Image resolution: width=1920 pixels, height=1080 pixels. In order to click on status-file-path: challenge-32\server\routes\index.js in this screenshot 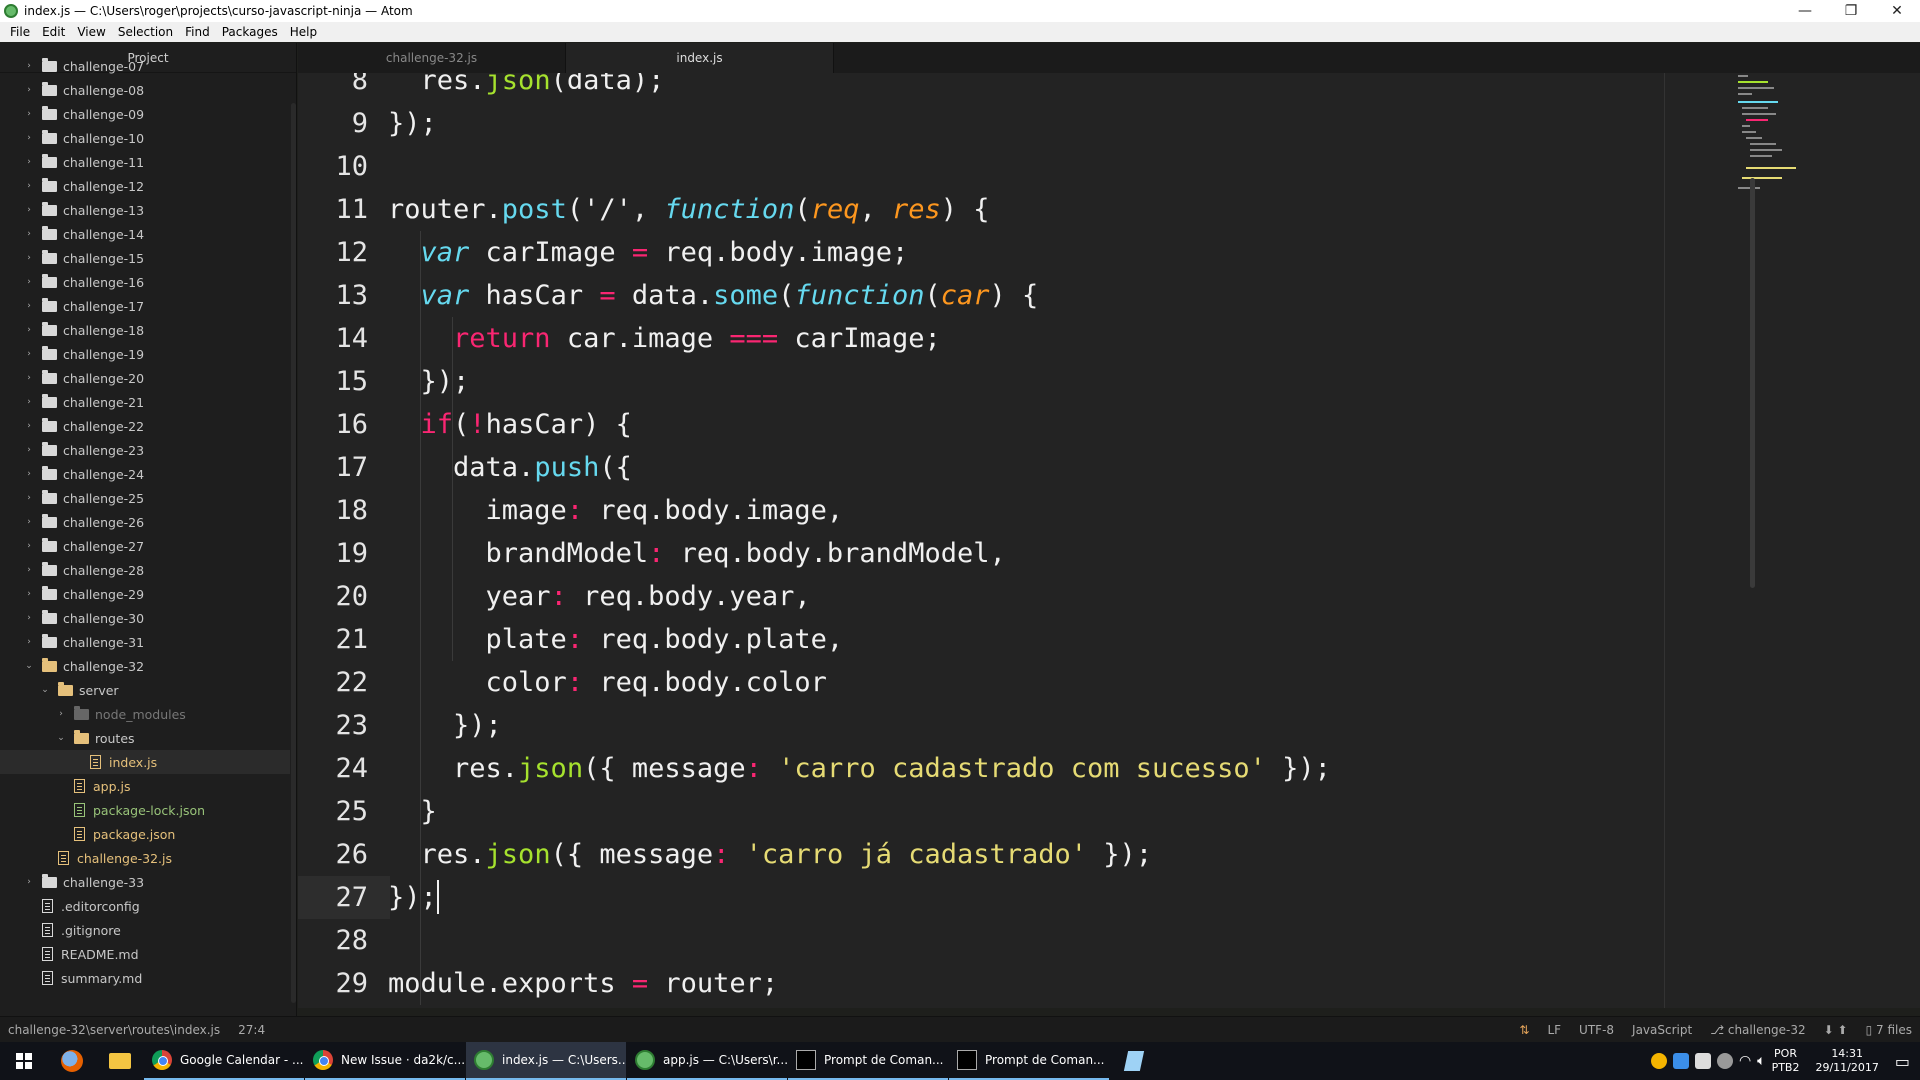, I will do `click(114, 1030)`.